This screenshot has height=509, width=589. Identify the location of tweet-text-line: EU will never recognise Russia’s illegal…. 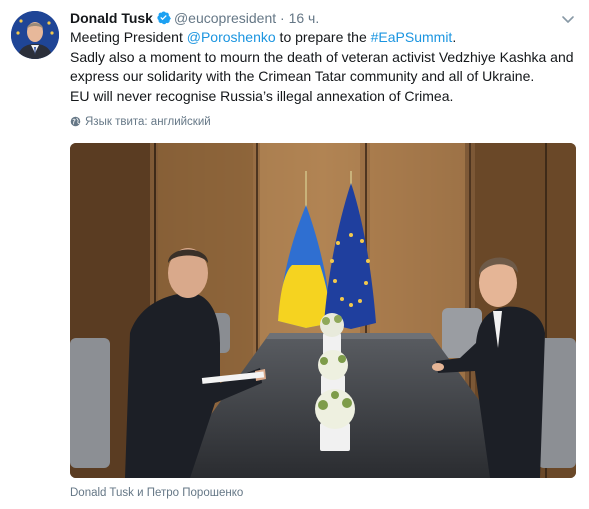
(262, 95).